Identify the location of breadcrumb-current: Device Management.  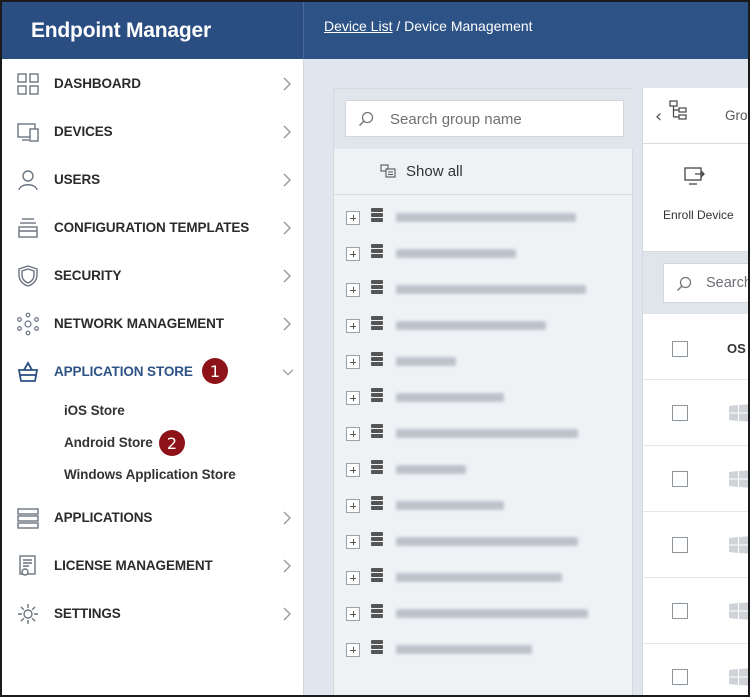
(468, 26).